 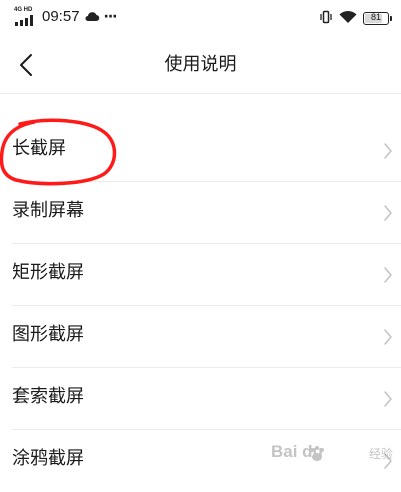 What do you see at coordinates (331, 454) in the screenshot?
I see `baidu-watermark: Bai du 经验` at bounding box center [331, 454].